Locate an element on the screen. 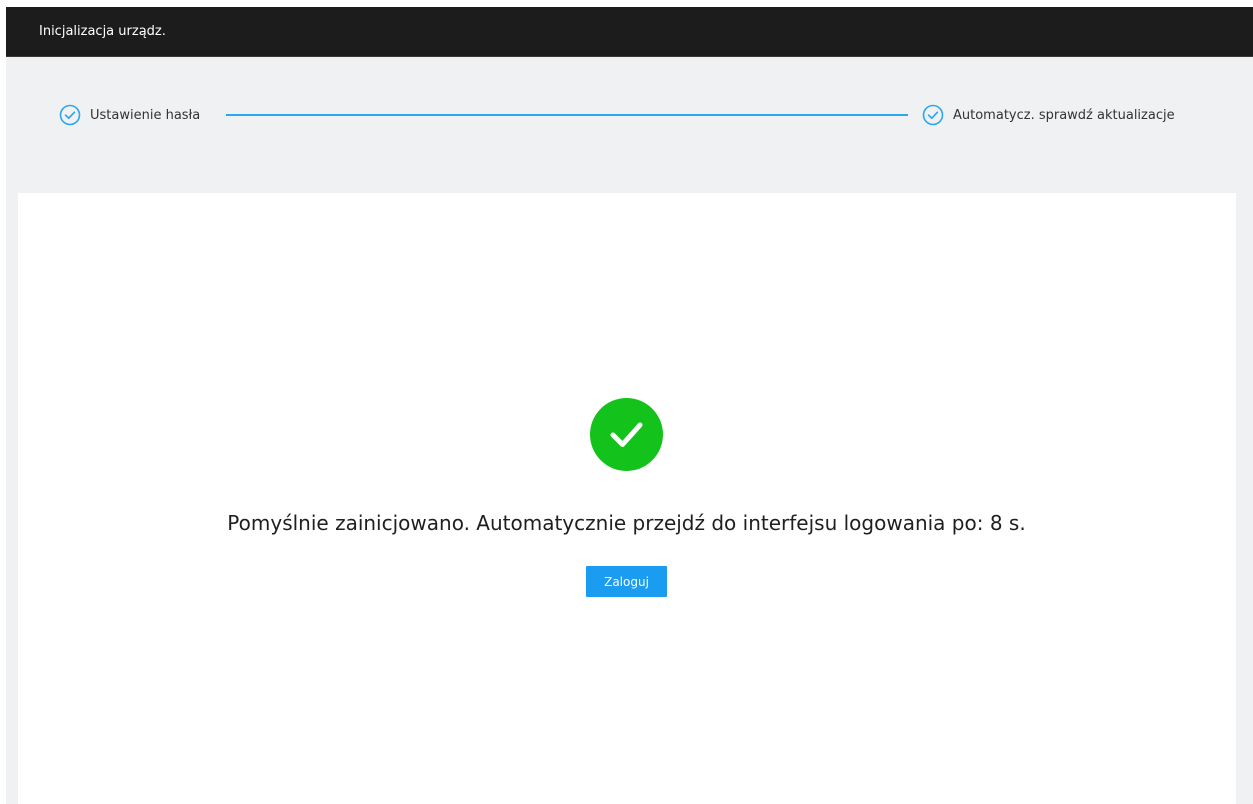  window-title: Inicjalizacja urządz. is located at coordinates (102, 31).